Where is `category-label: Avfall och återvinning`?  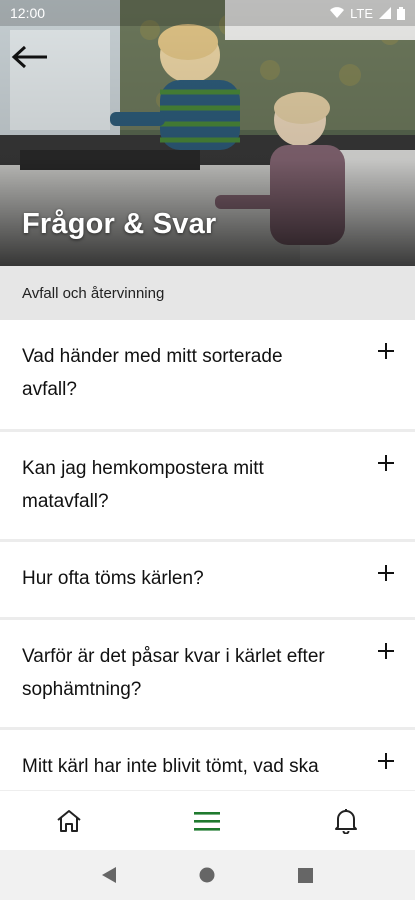 category-label: Avfall och återvinning is located at coordinates (93, 293).